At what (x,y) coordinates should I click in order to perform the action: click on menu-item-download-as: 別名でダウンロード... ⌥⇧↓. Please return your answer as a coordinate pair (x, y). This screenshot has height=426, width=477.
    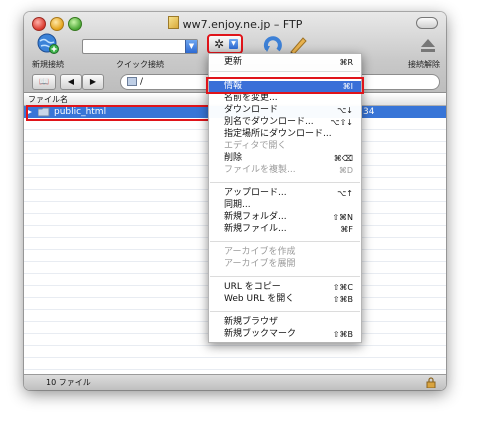
    Looking at the image, I should click on (285, 122).